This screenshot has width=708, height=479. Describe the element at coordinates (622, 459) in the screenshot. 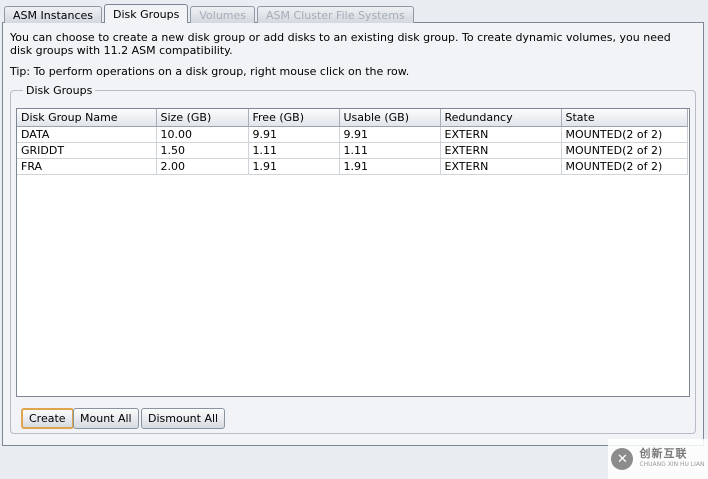

I see `brand-logo-icon: ✕` at that location.